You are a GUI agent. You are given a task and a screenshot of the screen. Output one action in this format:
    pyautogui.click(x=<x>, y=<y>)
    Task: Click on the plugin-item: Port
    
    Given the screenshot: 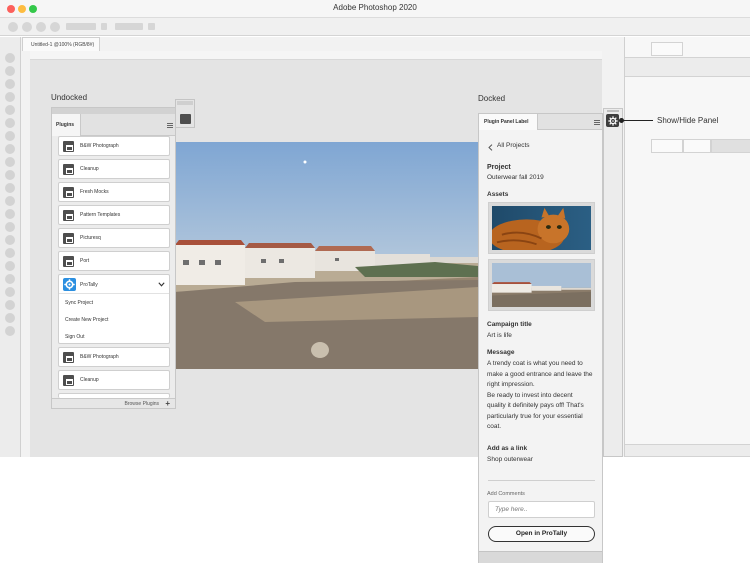 What is the action you would take?
    pyautogui.click(x=114, y=261)
    